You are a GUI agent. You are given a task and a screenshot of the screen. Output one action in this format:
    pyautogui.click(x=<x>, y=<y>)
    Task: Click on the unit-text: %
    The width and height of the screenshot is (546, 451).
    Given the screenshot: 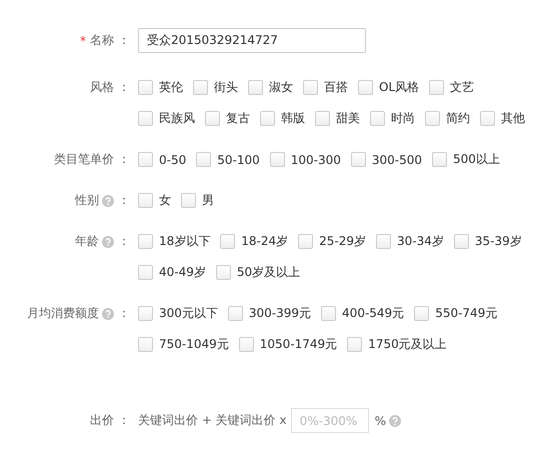 What is the action you would take?
    pyautogui.click(x=380, y=421)
    